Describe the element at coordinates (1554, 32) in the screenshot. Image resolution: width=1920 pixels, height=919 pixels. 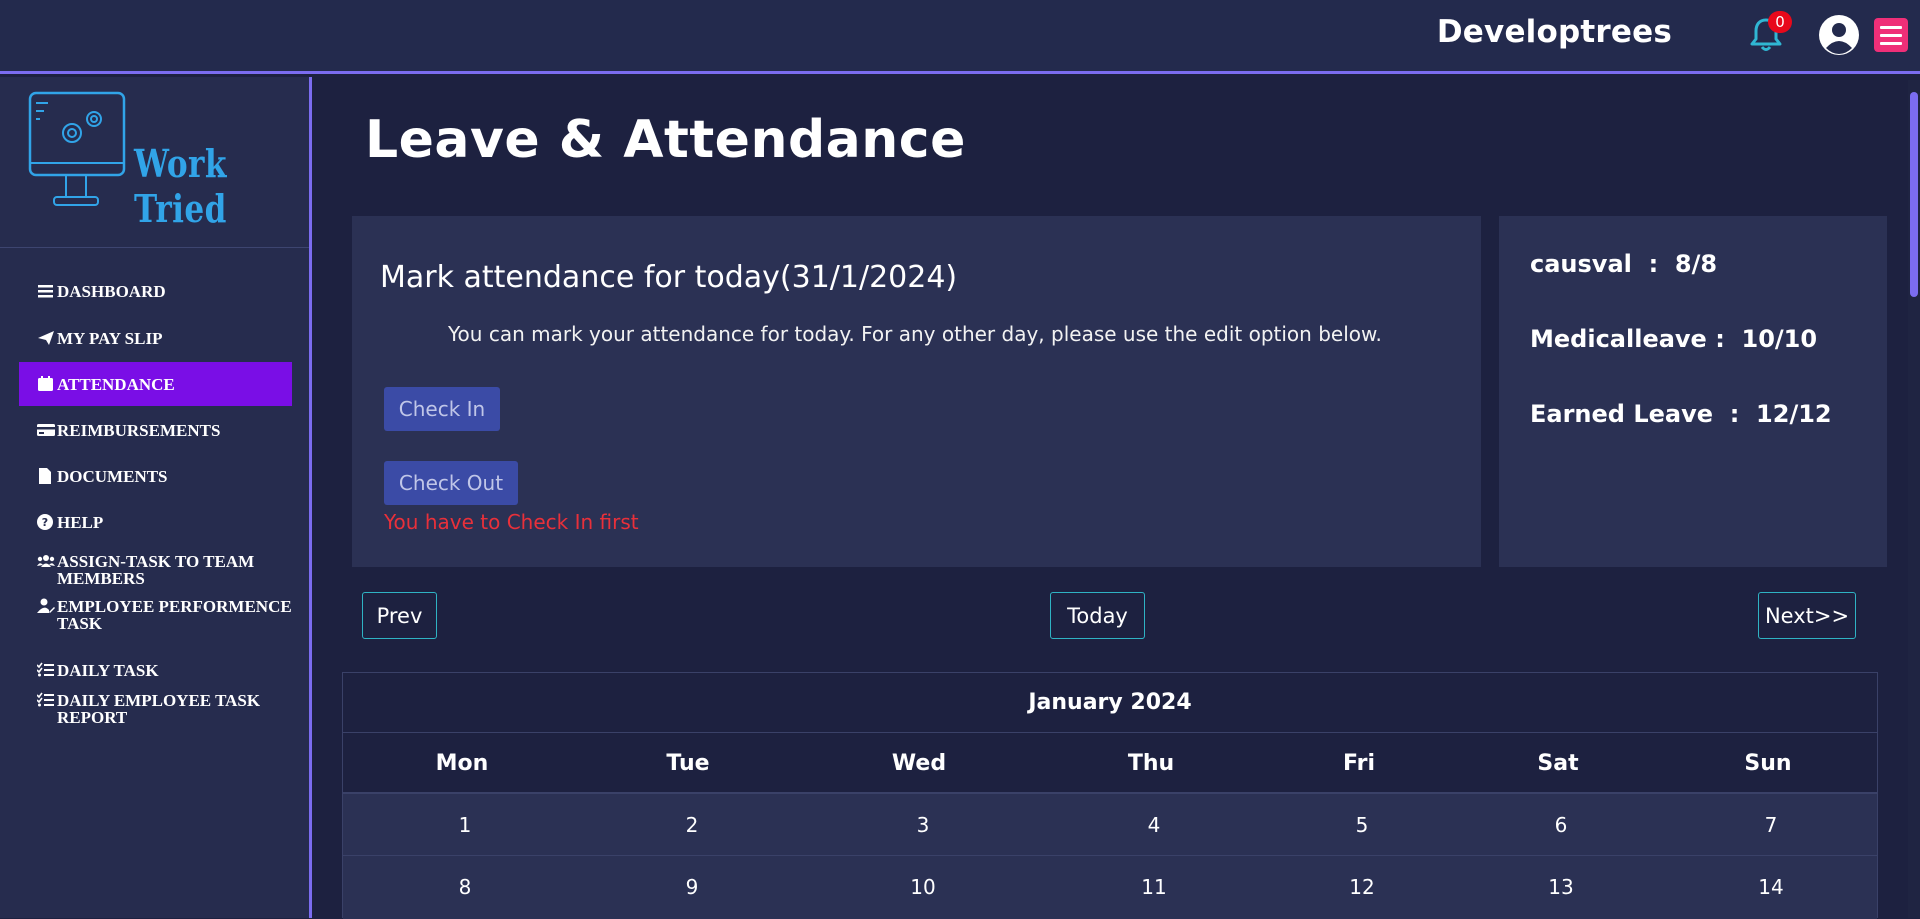
I see `company-name: Developtrees` at that location.